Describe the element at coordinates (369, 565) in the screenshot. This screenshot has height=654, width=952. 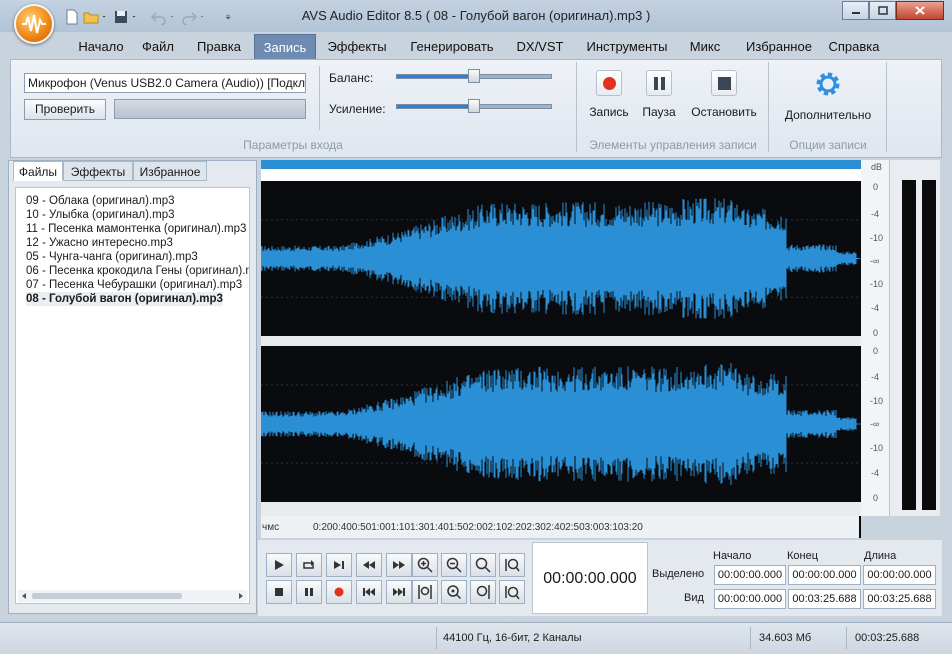
I see `rewind-button` at that location.